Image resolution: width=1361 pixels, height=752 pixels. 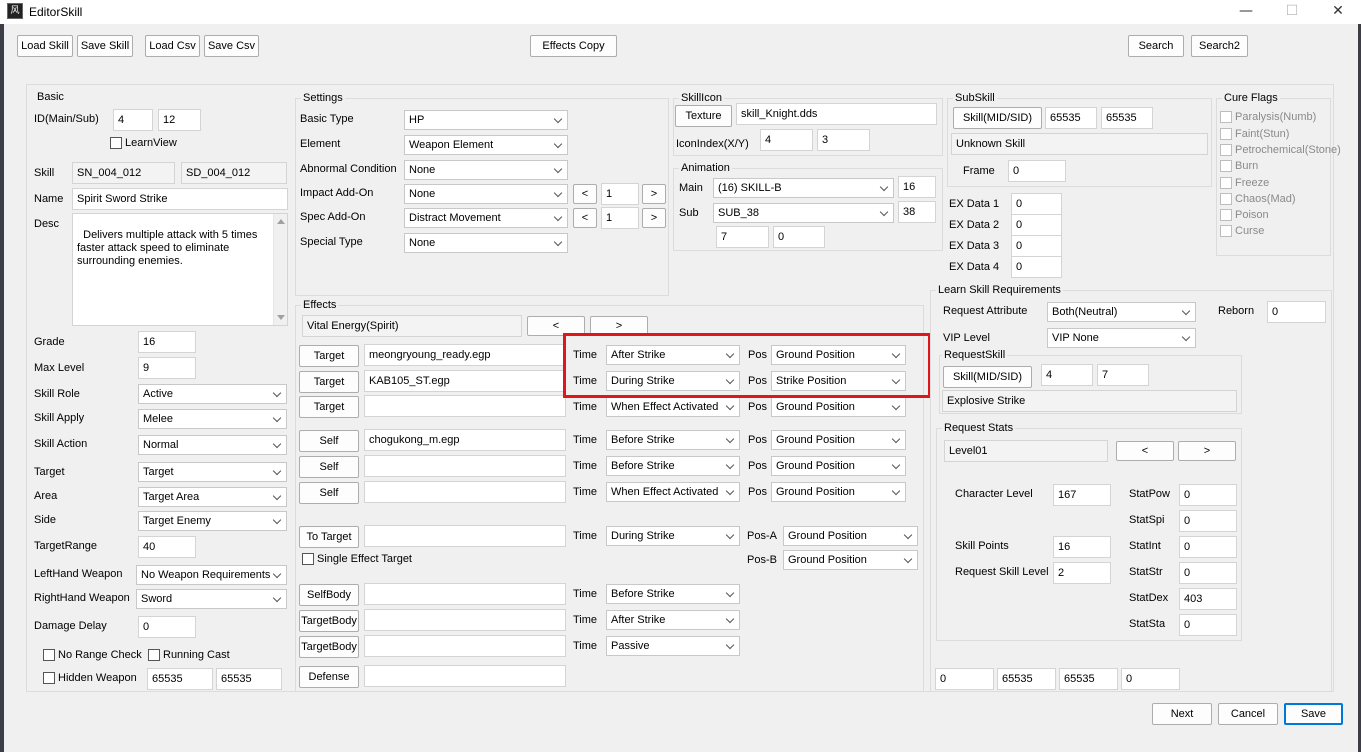 I want to click on id-sub-field: 12, so click(x=179, y=120).